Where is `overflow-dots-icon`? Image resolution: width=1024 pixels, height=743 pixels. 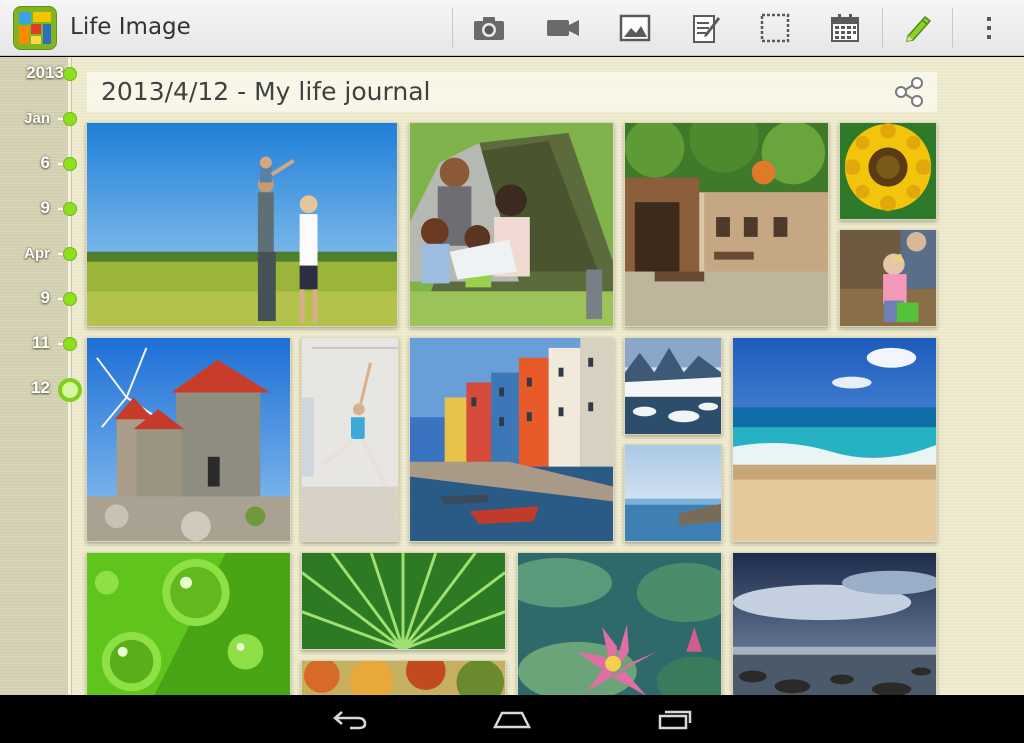
overflow-dots-icon is located at coordinates (989, 28).